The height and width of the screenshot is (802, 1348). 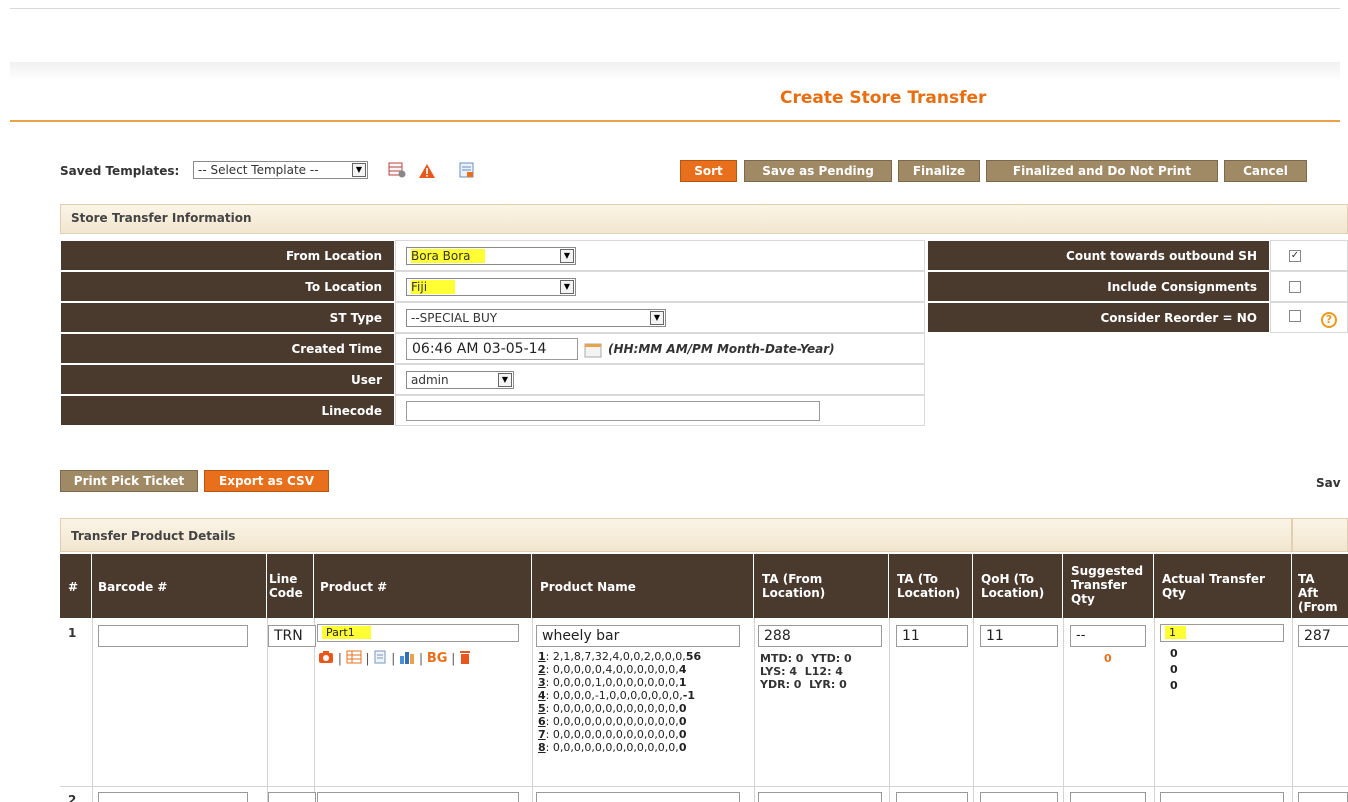 What do you see at coordinates (675, 8) in the screenshot?
I see `top-divider` at bounding box center [675, 8].